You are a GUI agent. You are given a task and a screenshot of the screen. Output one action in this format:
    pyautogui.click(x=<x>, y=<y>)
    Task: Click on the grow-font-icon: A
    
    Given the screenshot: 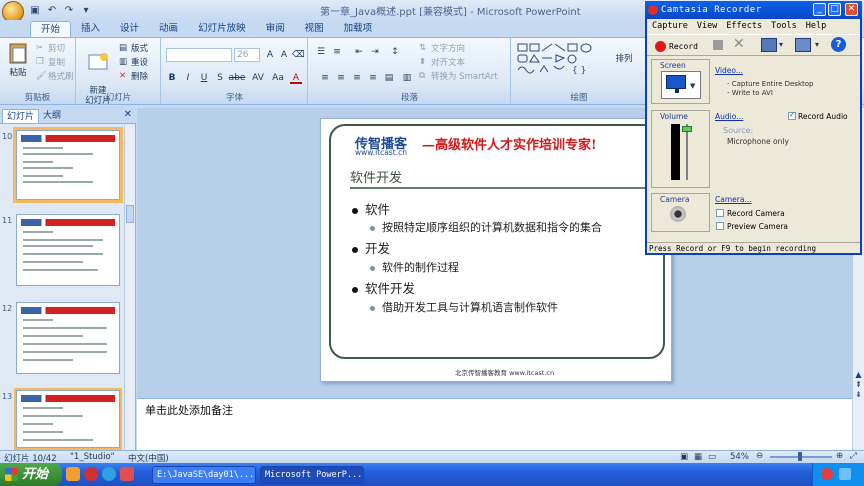 What is the action you would take?
    pyautogui.click(x=270, y=55)
    